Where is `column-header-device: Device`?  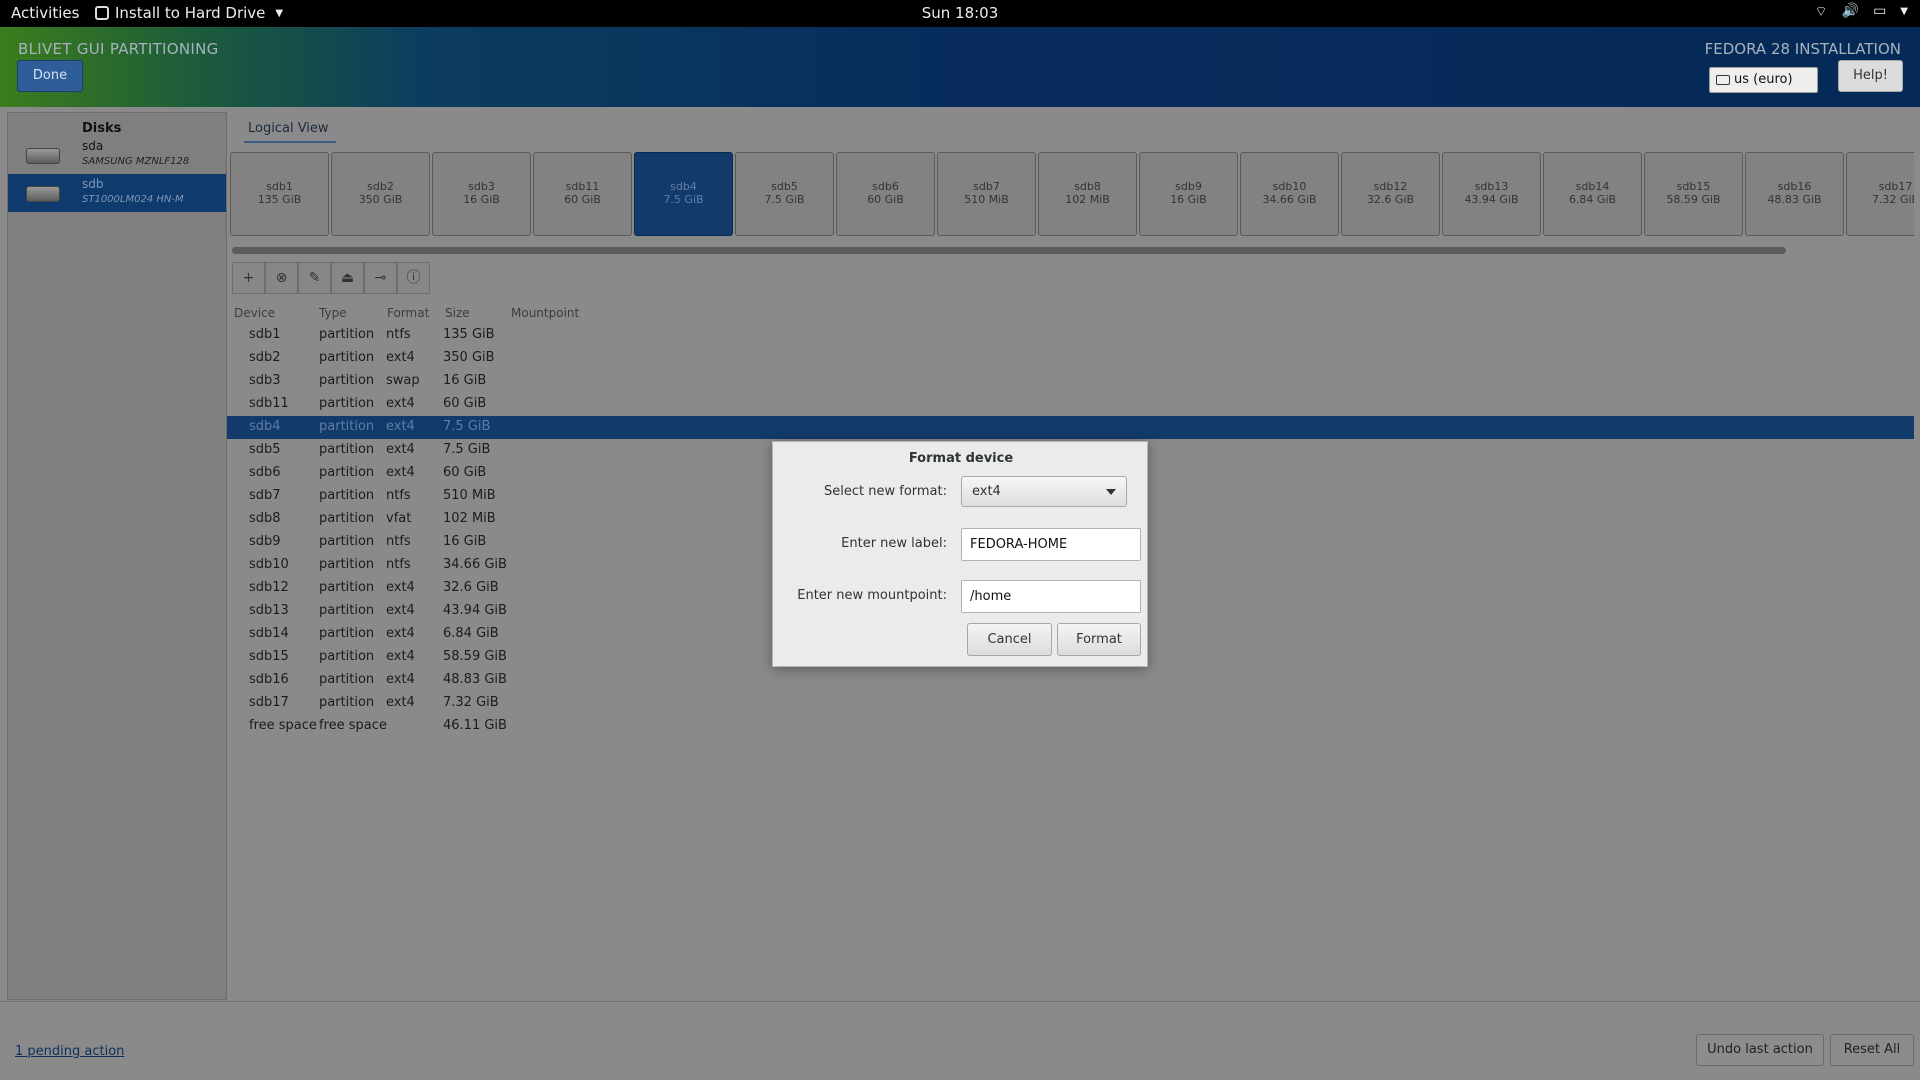
column-header-device: Device is located at coordinates (254, 313).